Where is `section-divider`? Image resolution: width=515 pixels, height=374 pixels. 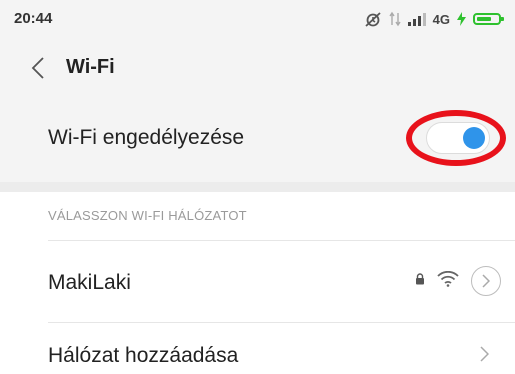
section-divider is located at coordinates (257, 187).